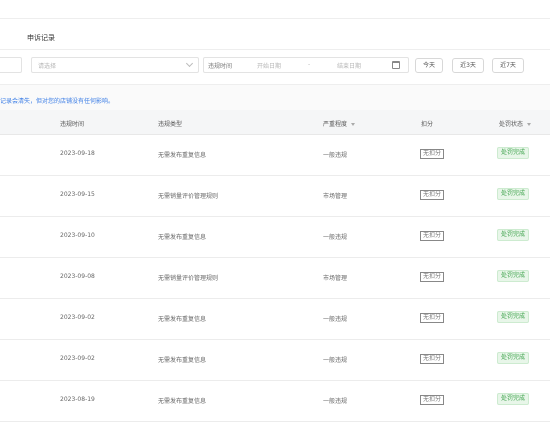 Image resolution: width=550 pixels, height=422 pixels. What do you see at coordinates (396, 65) in the screenshot?
I see `calendar-icon` at bounding box center [396, 65].